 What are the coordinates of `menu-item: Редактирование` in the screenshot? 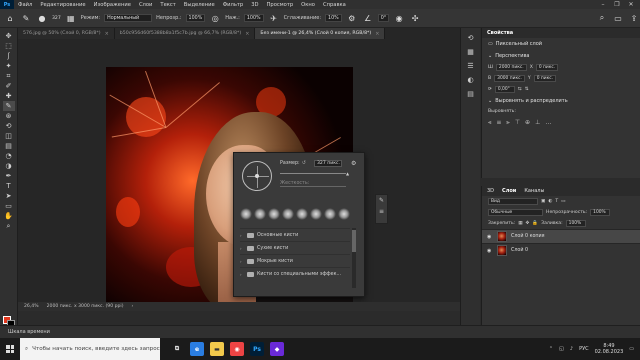 It's located at (62, 5).